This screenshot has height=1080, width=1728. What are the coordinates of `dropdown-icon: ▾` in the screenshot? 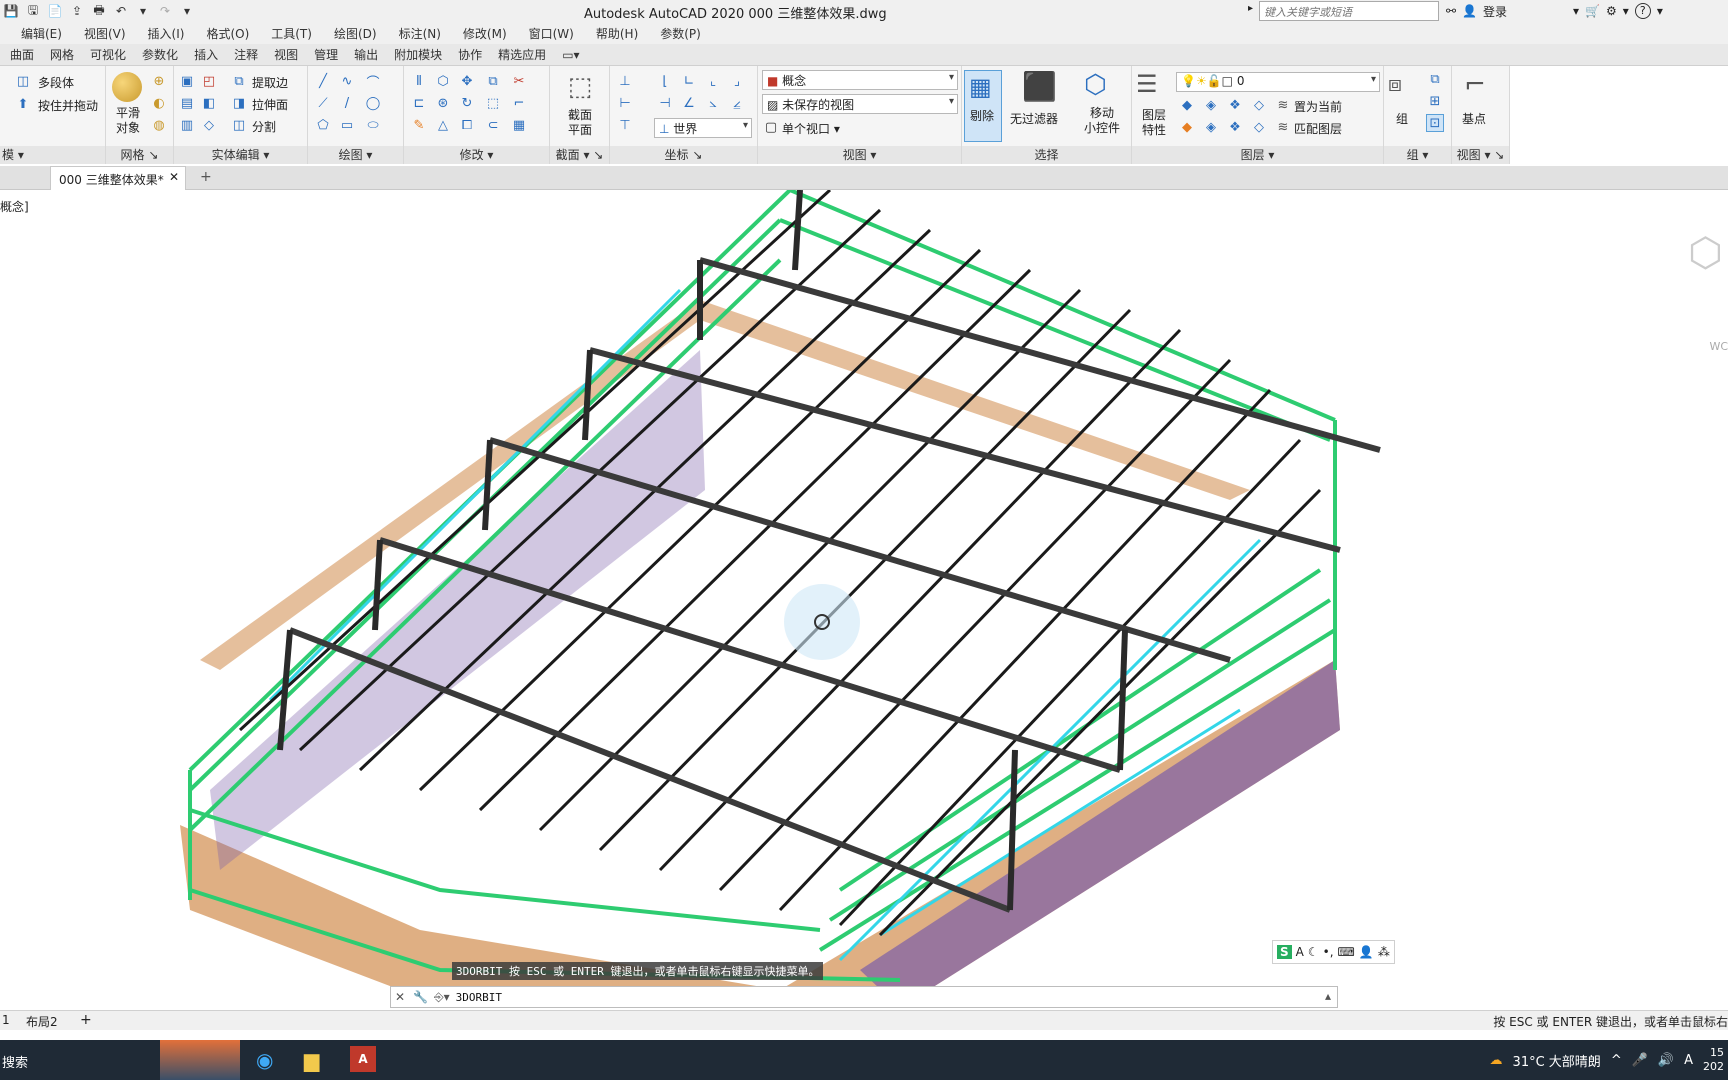 It's located at (143, 11).